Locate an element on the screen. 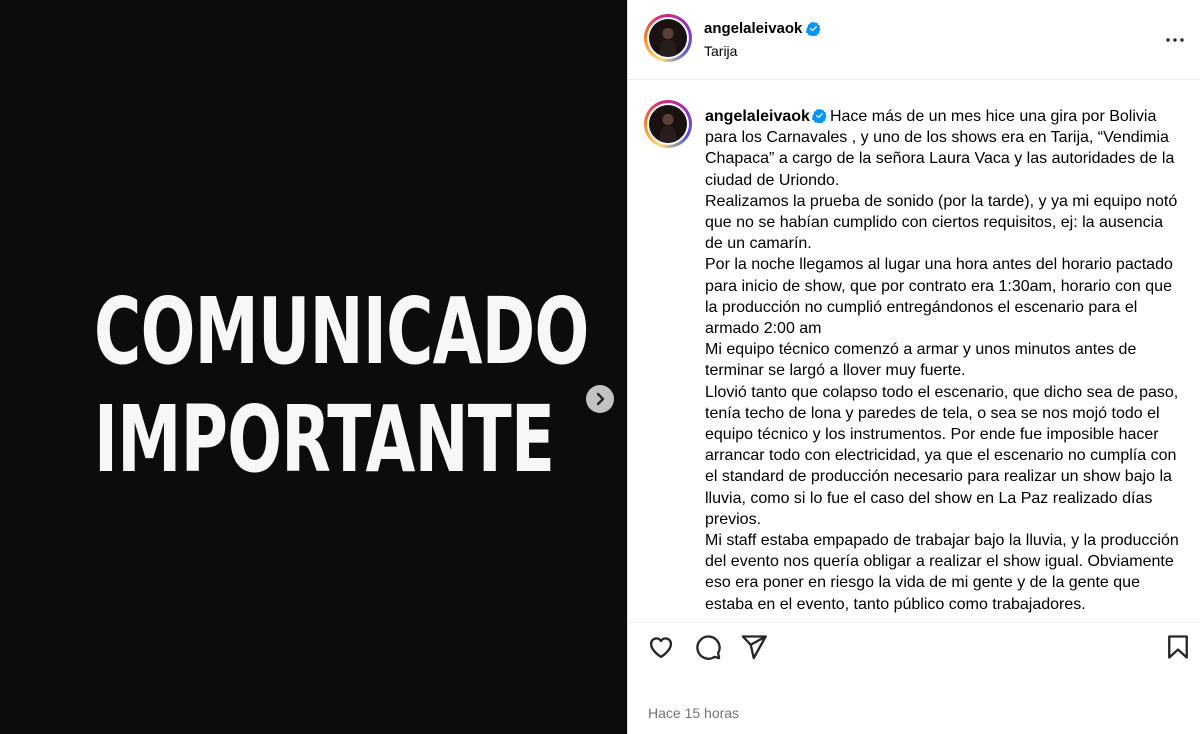  post-header: angelaleivaok Tarija is located at coordinates (914, 40).